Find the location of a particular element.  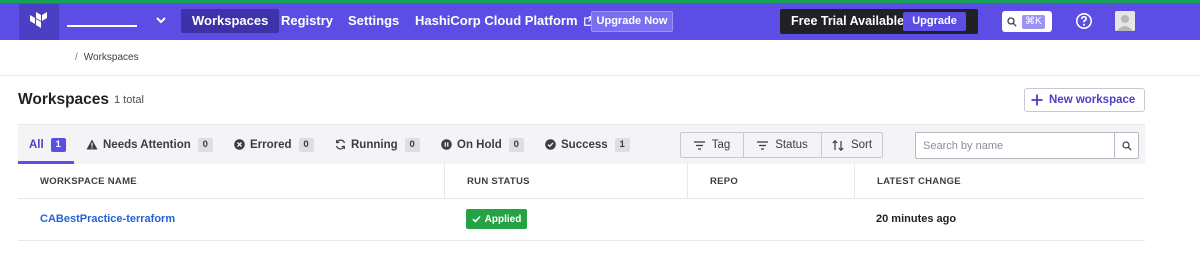

filter-button-group: Tag Status Sort is located at coordinates (781, 145).